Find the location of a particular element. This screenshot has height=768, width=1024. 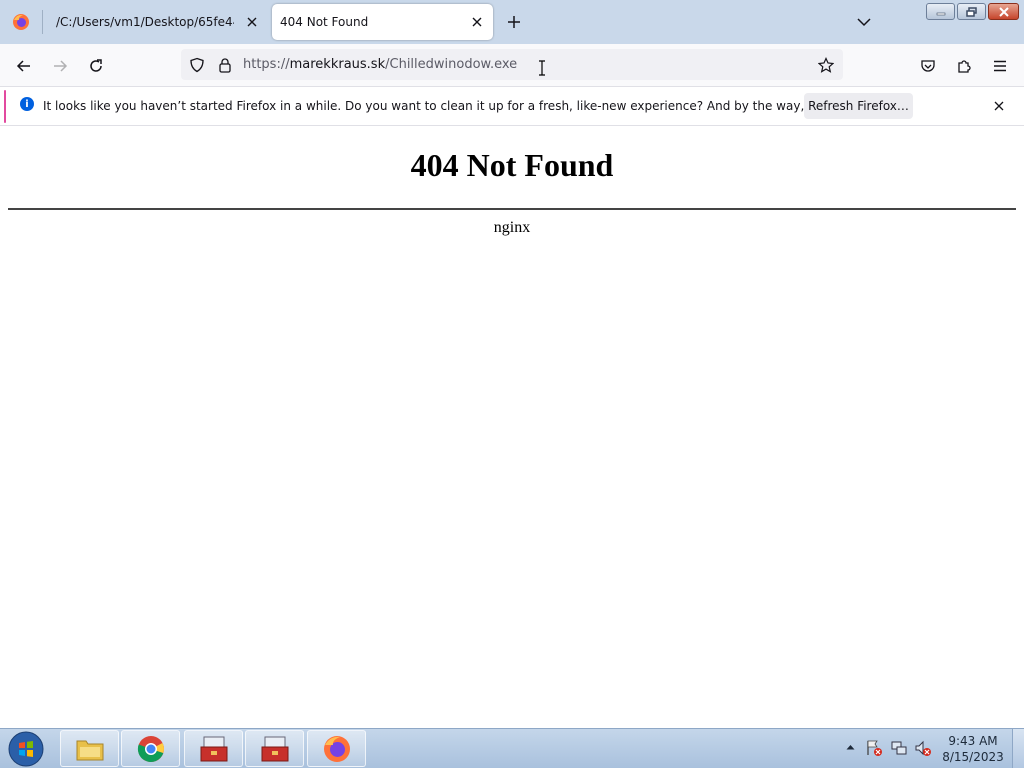

taskbar-firefox-button is located at coordinates (336, 748).